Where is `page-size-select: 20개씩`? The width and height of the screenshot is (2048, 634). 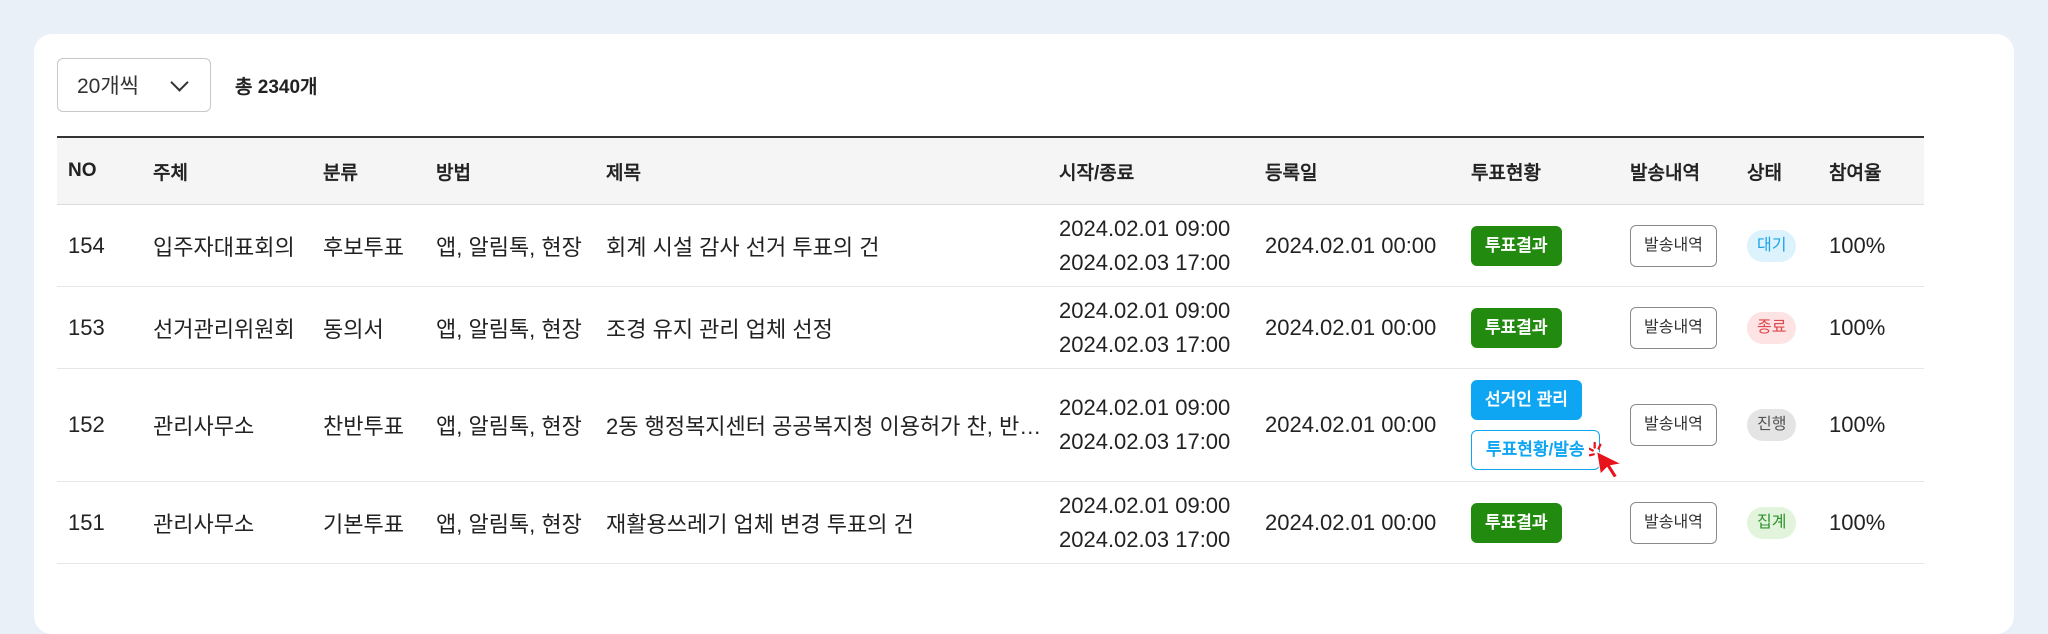
page-size-select: 20개씩 is located at coordinates (134, 85).